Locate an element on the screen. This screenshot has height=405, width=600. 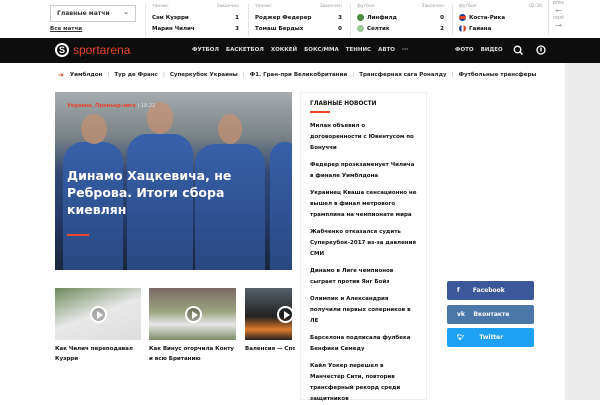
logo-icon: S is located at coordinates (62, 50).